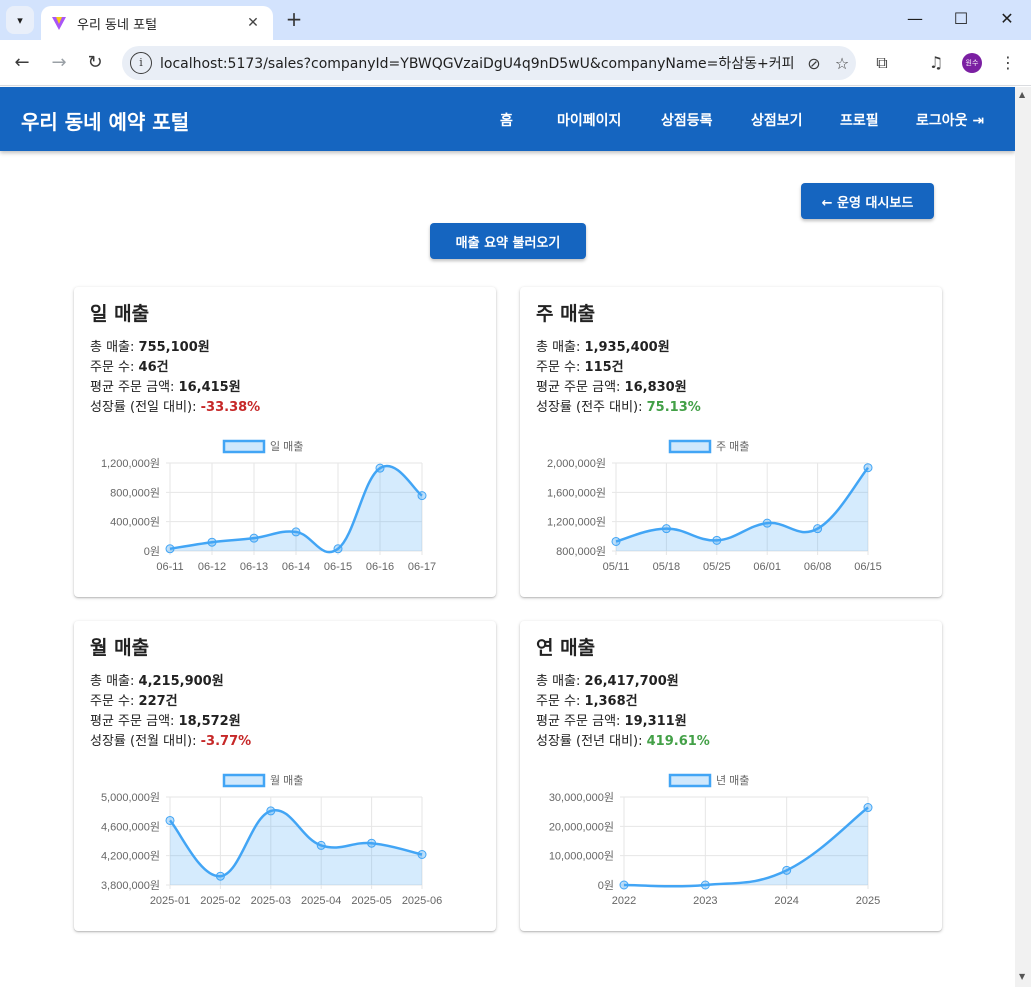  What do you see at coordinates (591, 407) in the screenshot?
I see `growth-label: 성장률 (전주 대비):` at bounding box center [591, 407].